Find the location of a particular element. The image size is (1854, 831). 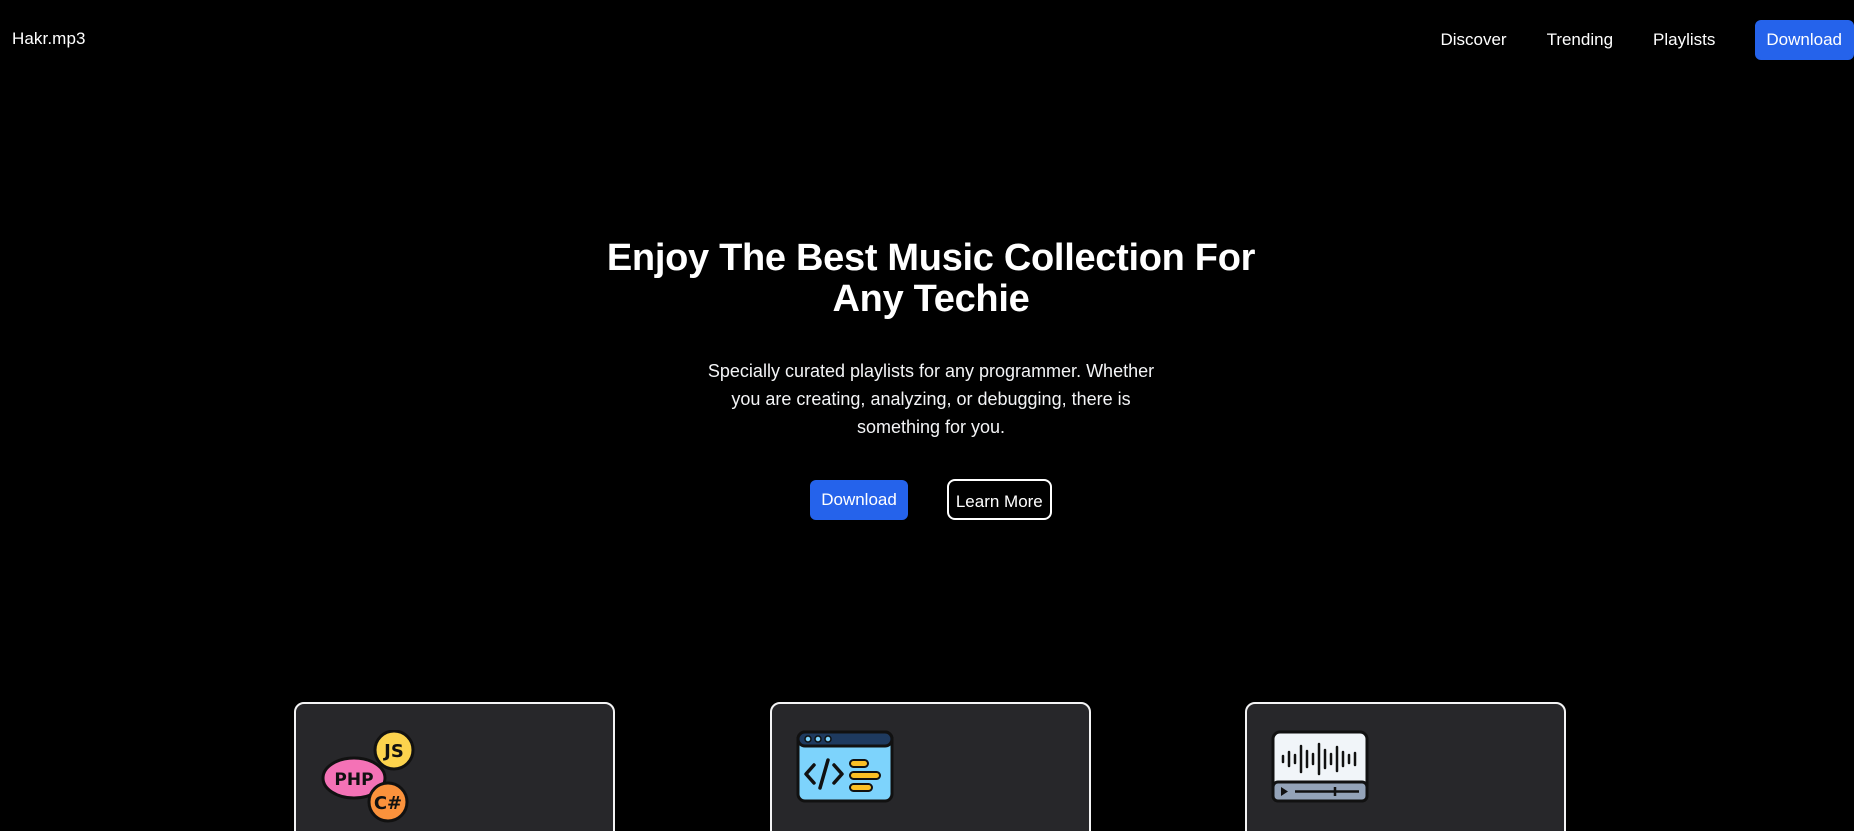

code-window-icon is located at coordinates (845, 769).